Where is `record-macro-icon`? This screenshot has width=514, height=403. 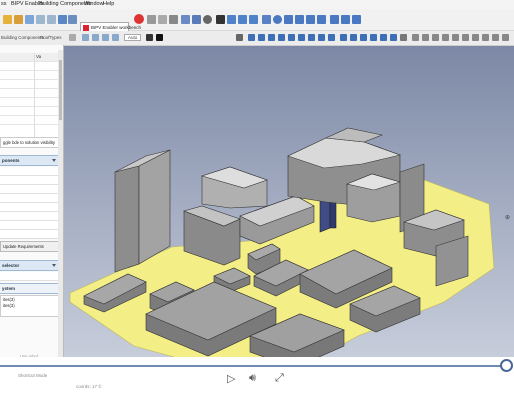 record-macro-icon is located at coordinates (139, 19).